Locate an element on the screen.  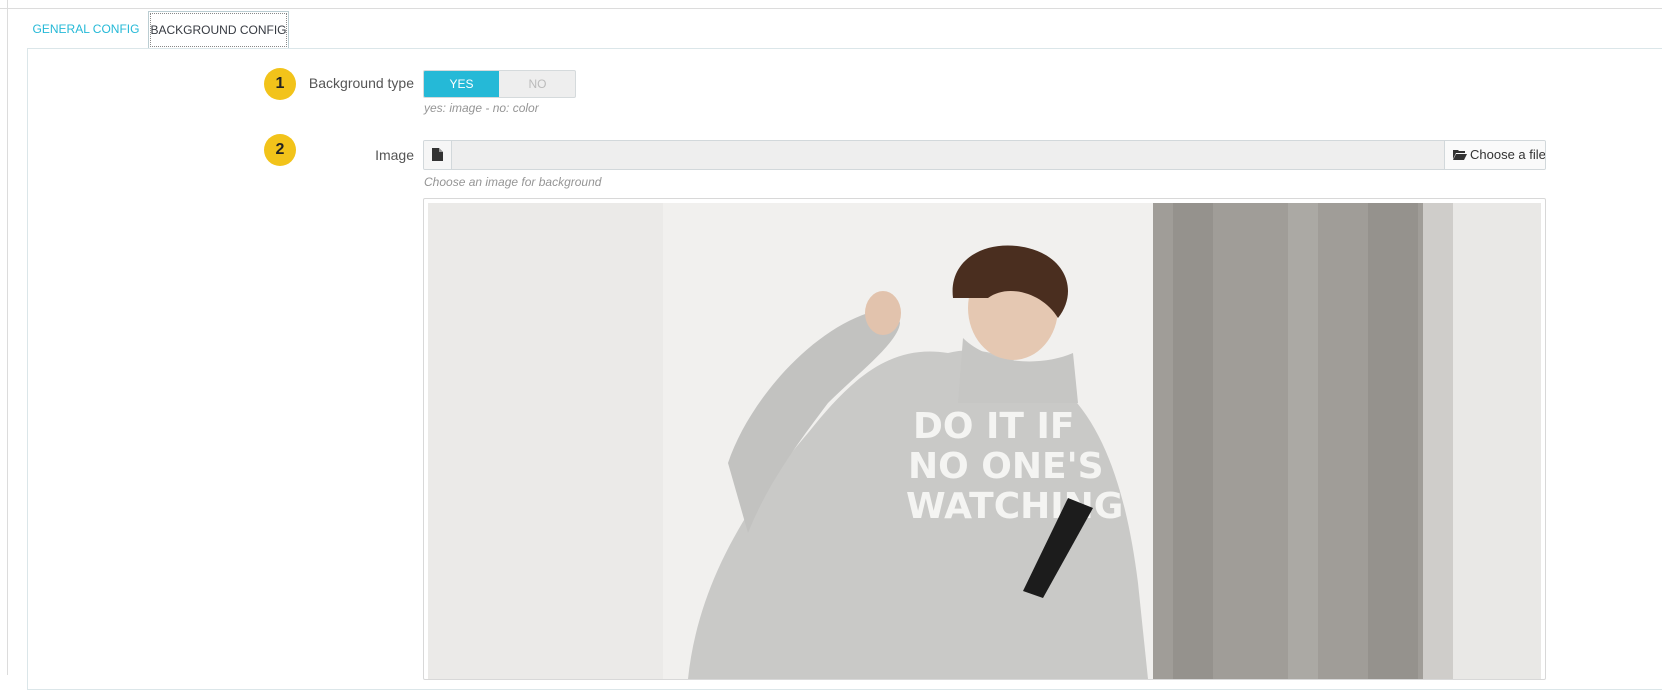
step-badge-2: 2 is located at coordinates (280, 150).